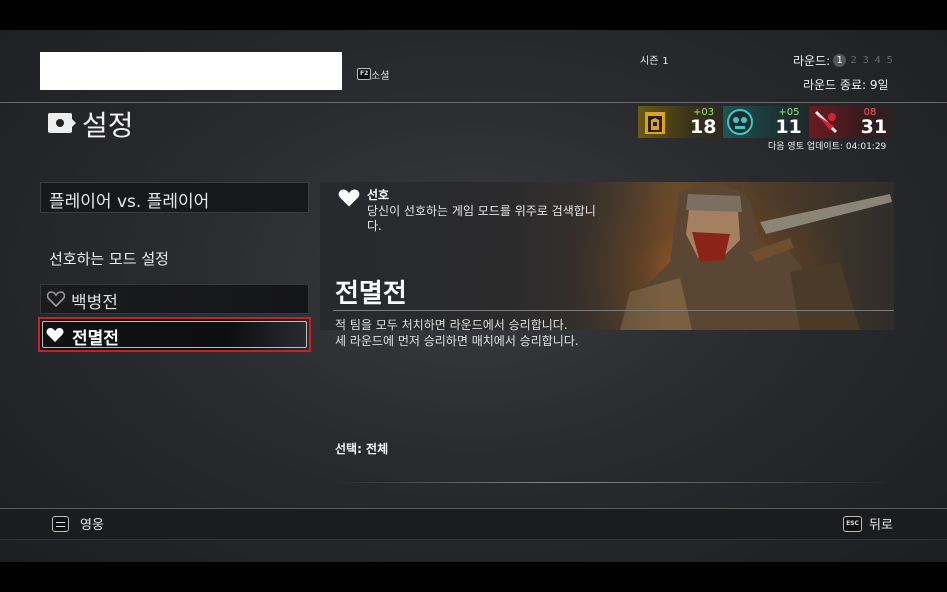 This screenshot has height=592, width=947. What do you see at coordinates (362, 449) in the screenshot?
I see `selection-status: 선택: 전체` at bounding box center [362, 449].